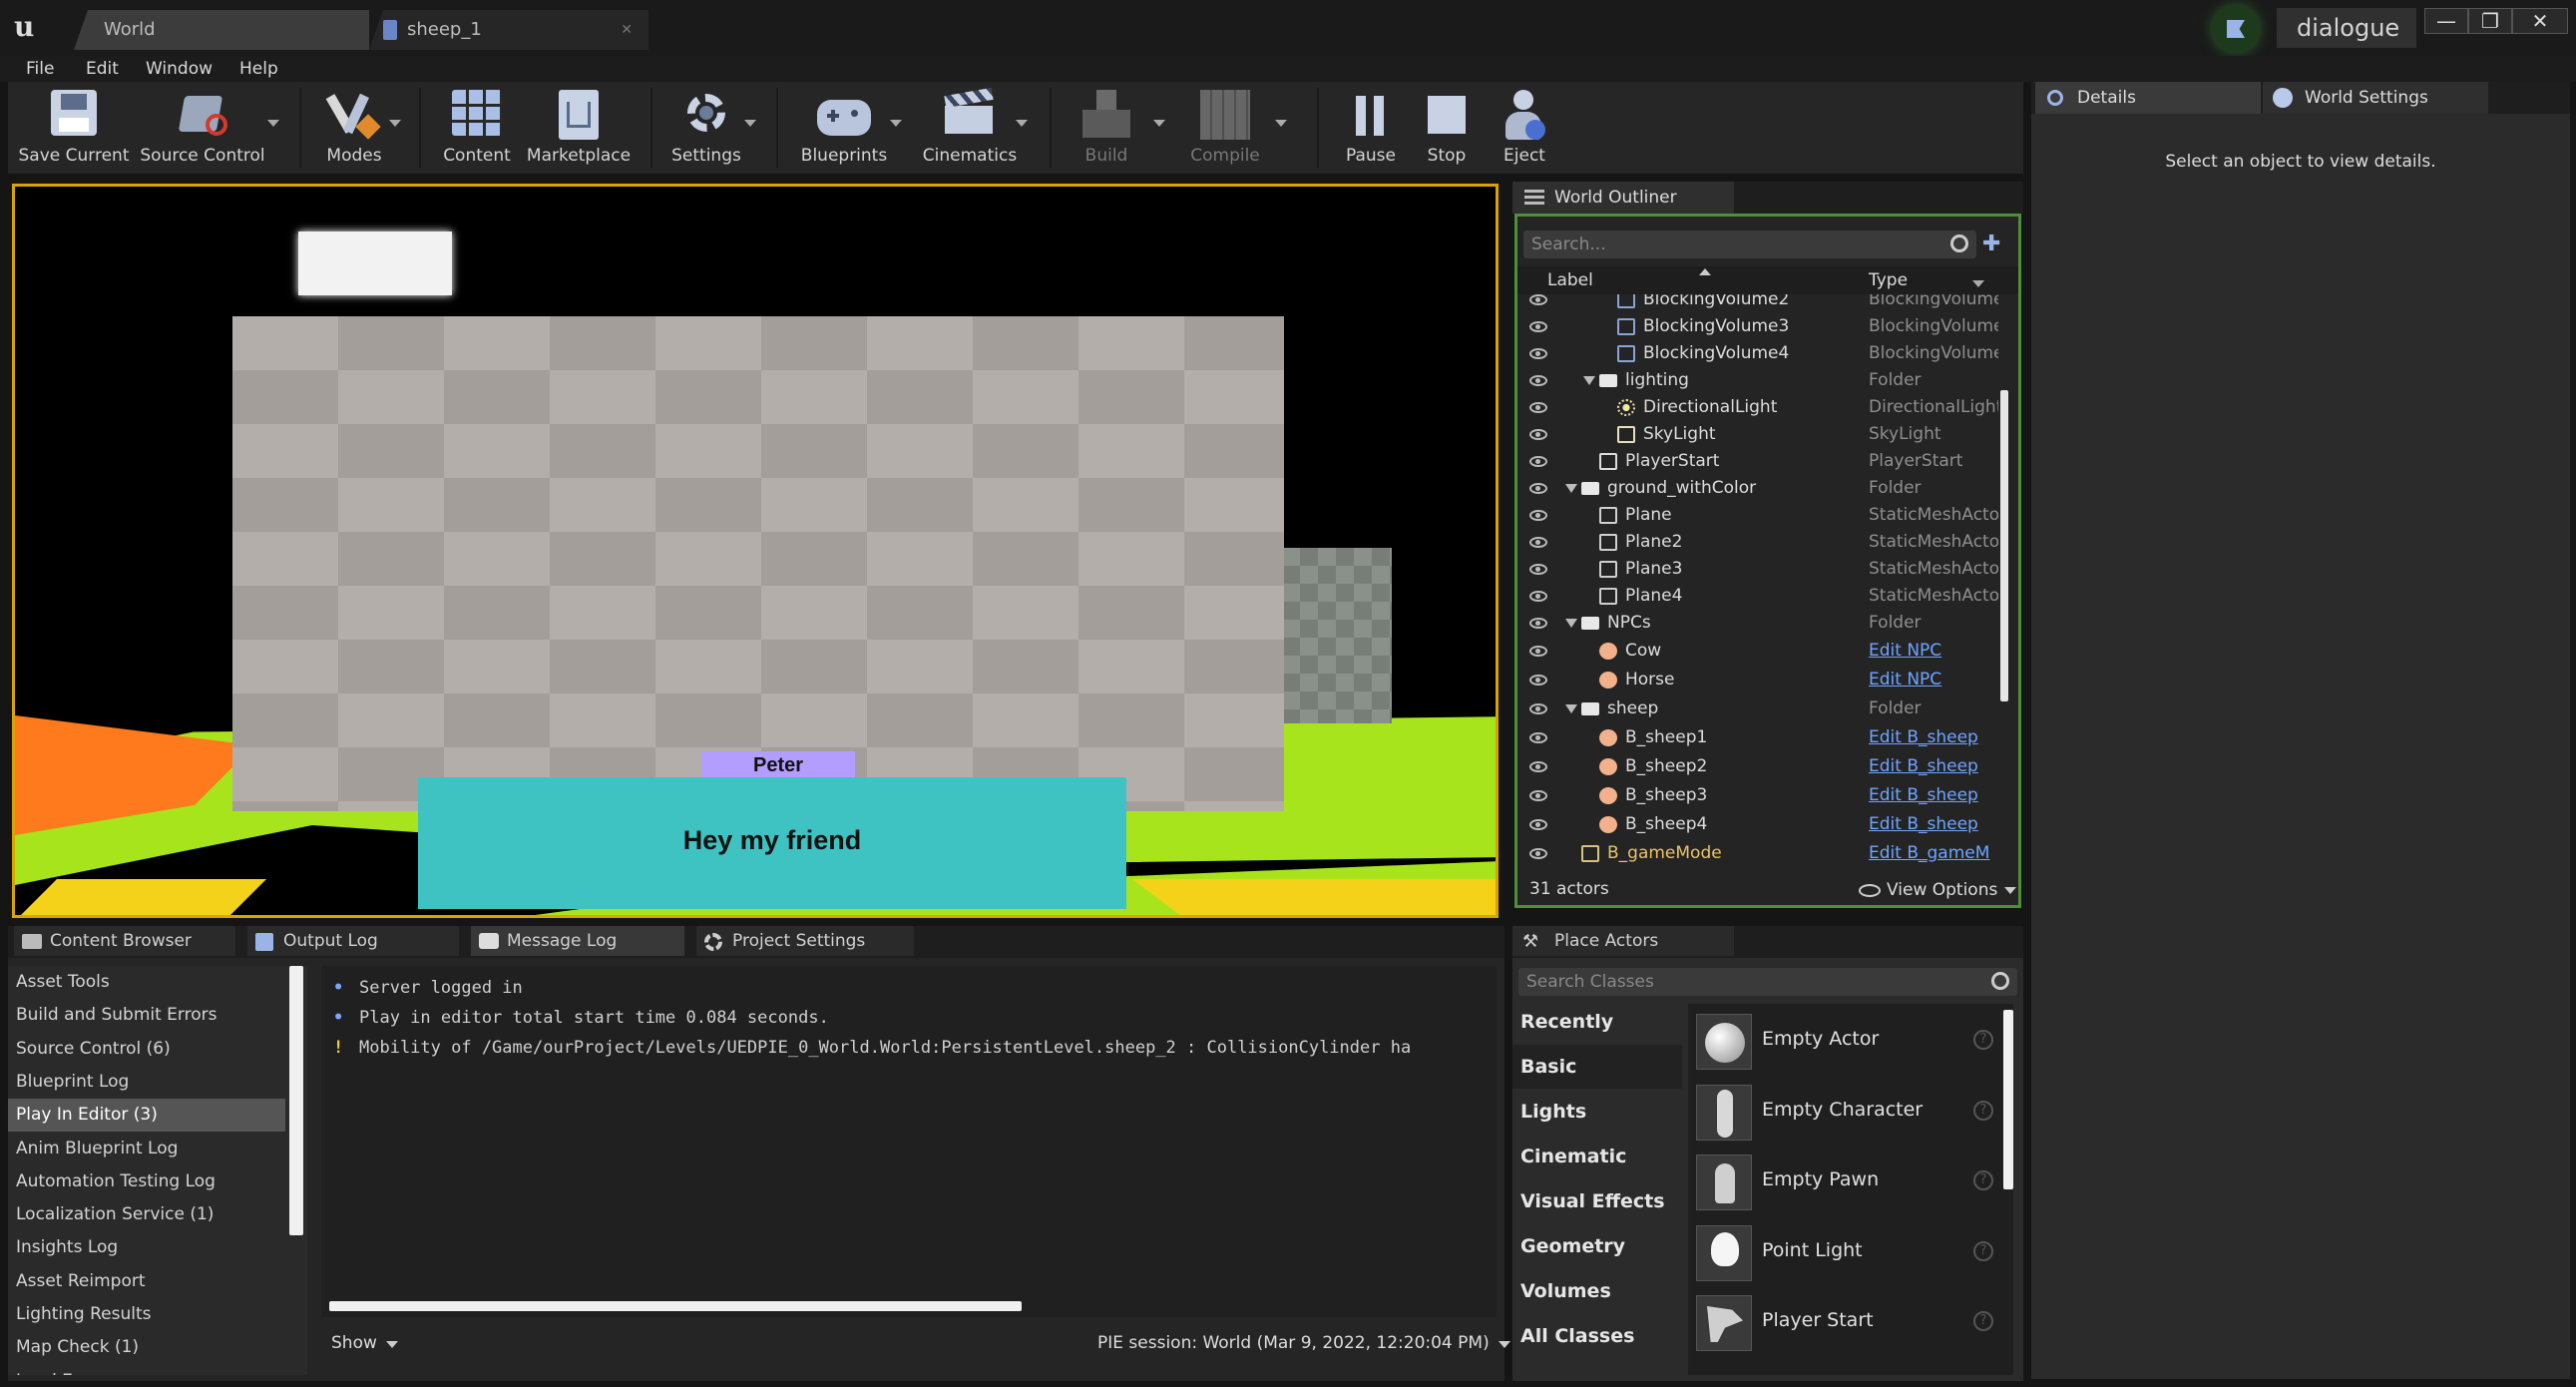  Describe the element at coordinates (2008, 1099) in the screenshot. I see `place-actors-scrollbar` at that location.